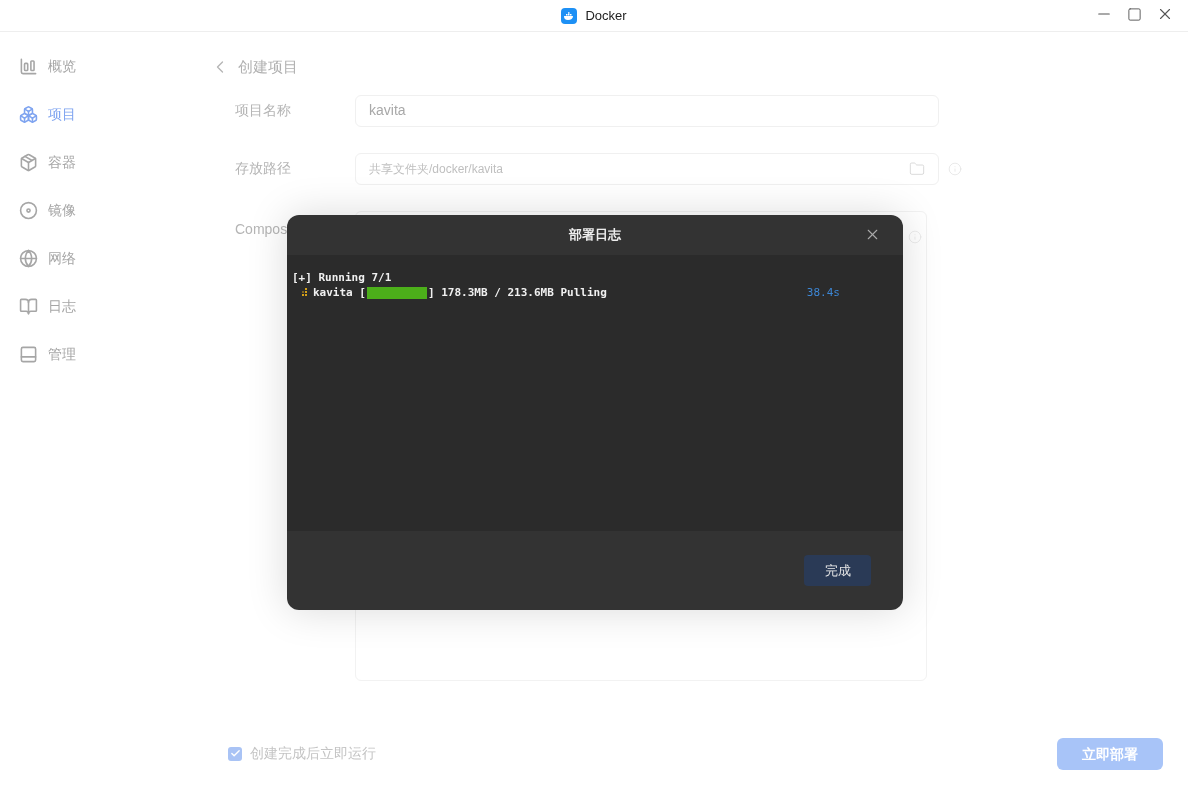  What do you see at coordinates (263, 110) in the screenshot?
I see `field-label: 项目名称` at bounding box center [263, 110].